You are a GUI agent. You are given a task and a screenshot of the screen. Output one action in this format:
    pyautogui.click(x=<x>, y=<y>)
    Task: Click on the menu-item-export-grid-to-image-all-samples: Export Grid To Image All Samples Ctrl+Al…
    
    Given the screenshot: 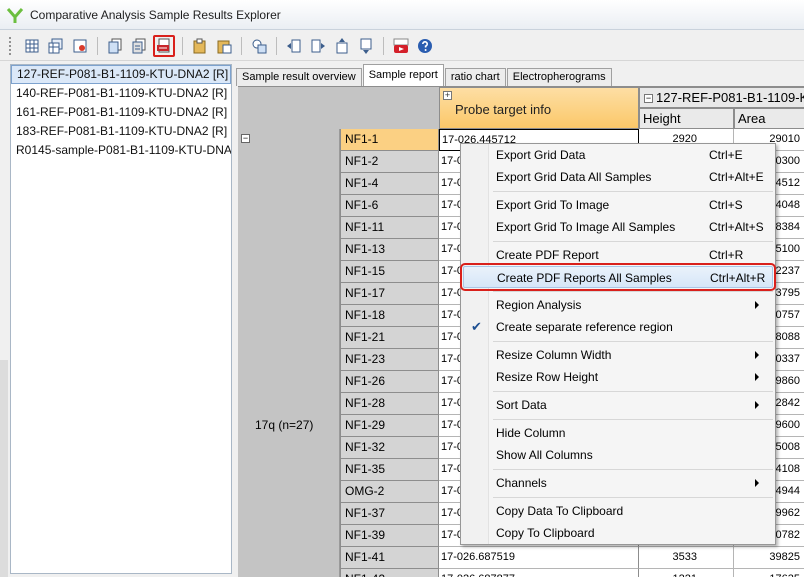 What is the action you would take?
    pyautogui.click(x=618, y=227)
    